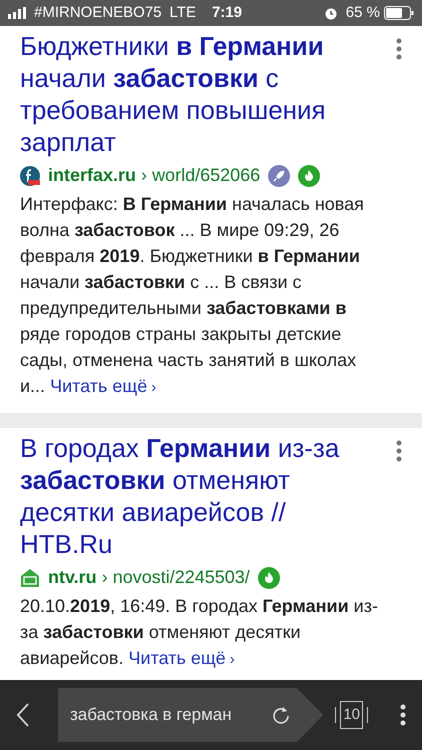 This screenshot has width=422, height=750. I want to click on network-type: LTE, so click(183, 12).